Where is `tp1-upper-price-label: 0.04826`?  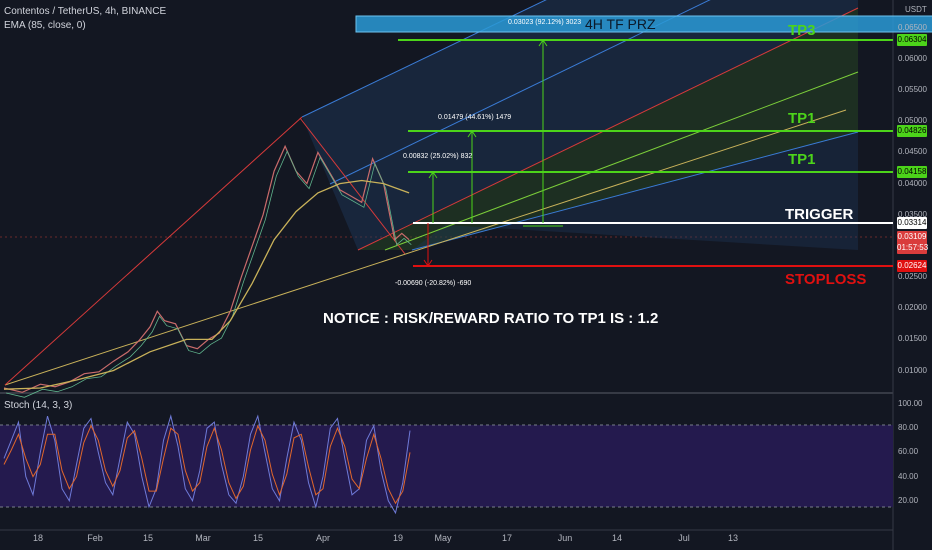 tp1-upper-price-label: 0.04826 is located at coordinates (912, 131).